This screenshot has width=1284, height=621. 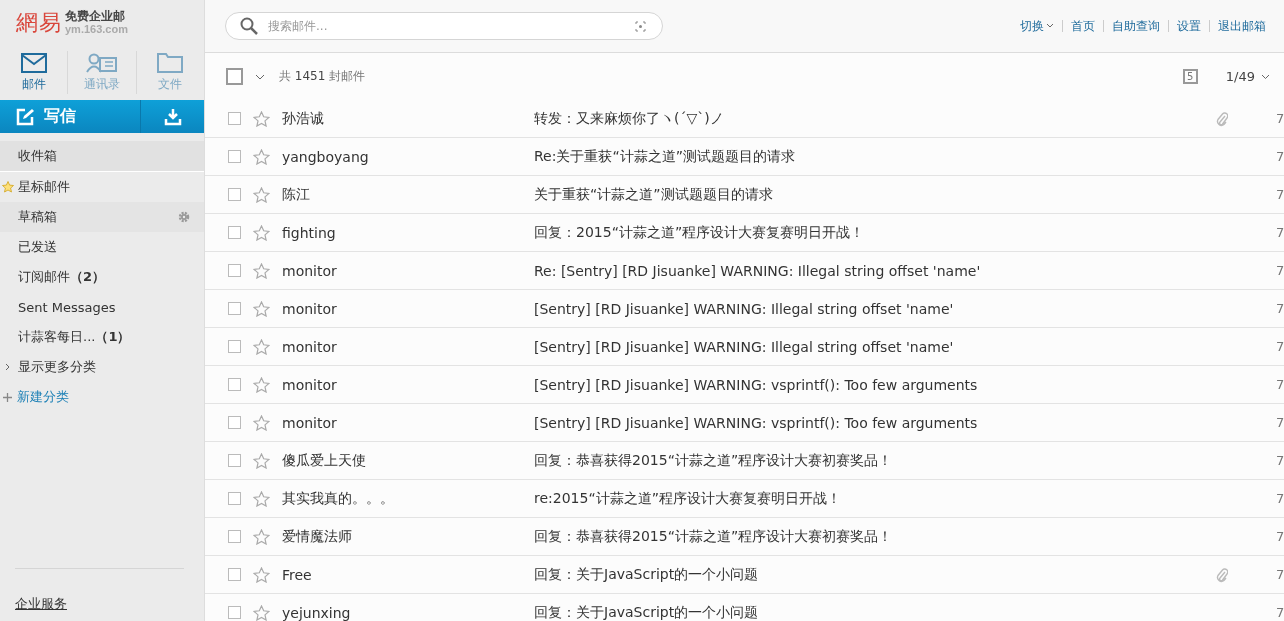 What do you see at coordinates (1247, 76) in the screenshot?
I see `page-selector: 1/49` at bounding box center [1247, 76].